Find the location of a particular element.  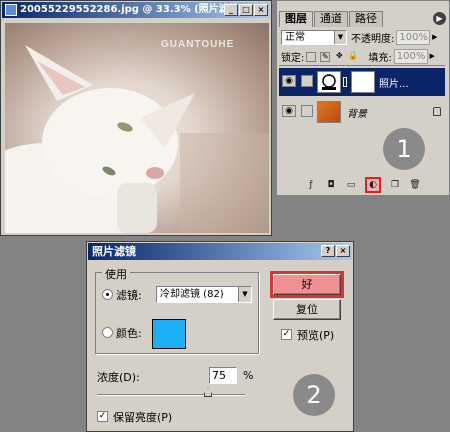

lock-transparency-icon is located at coordinates (311, 56).